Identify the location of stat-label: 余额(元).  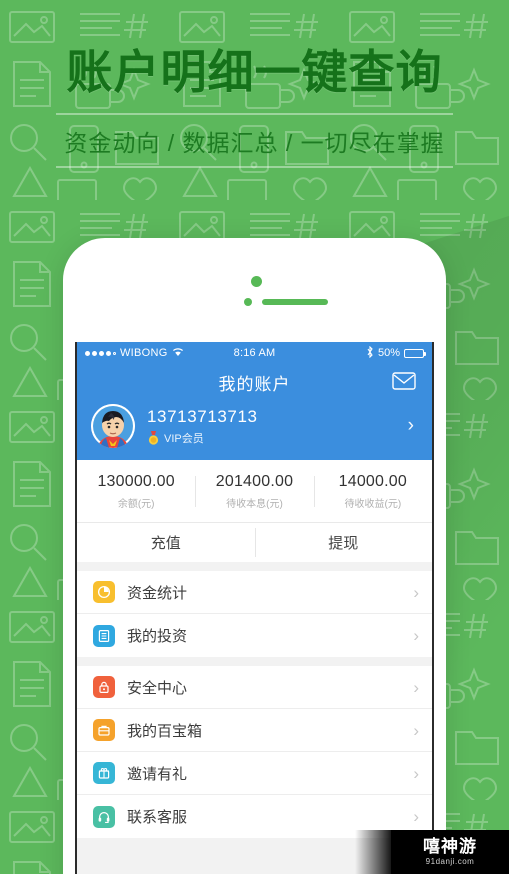
(136, 504).